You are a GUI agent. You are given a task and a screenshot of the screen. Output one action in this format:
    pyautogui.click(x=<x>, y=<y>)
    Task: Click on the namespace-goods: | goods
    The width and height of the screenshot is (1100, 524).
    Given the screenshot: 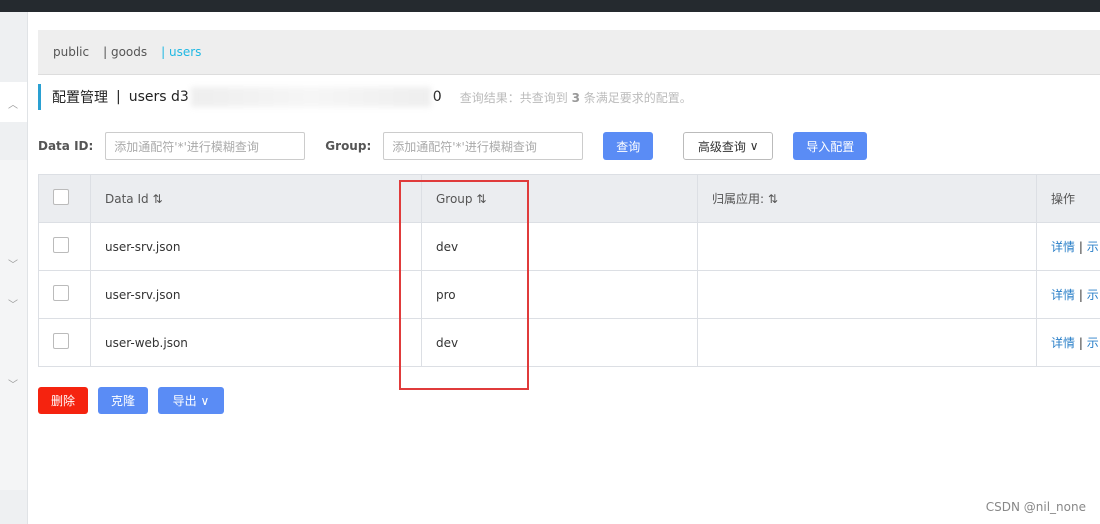 What is the action you would take?
    pyautogui.click(x=125, y=52)
    